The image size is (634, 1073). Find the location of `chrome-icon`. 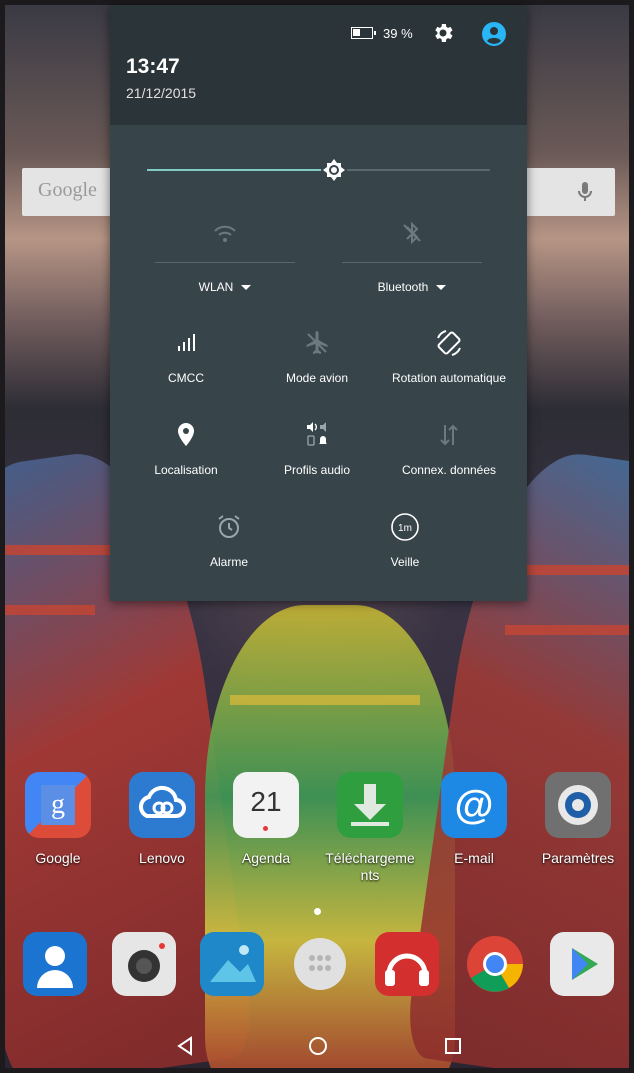

chrome-icon is located at coordinates (495, 964).